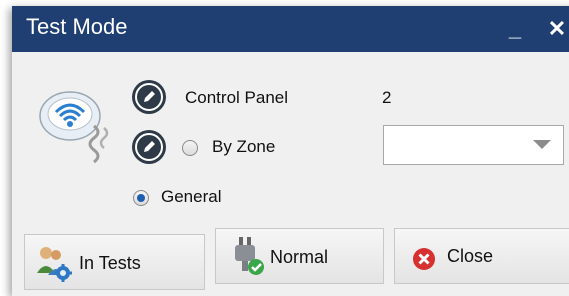 This screenshot has width=569, height=296. Describe the element at coordinates (190, 148) in the screenshot. I see `by-zone-radio` at that location.